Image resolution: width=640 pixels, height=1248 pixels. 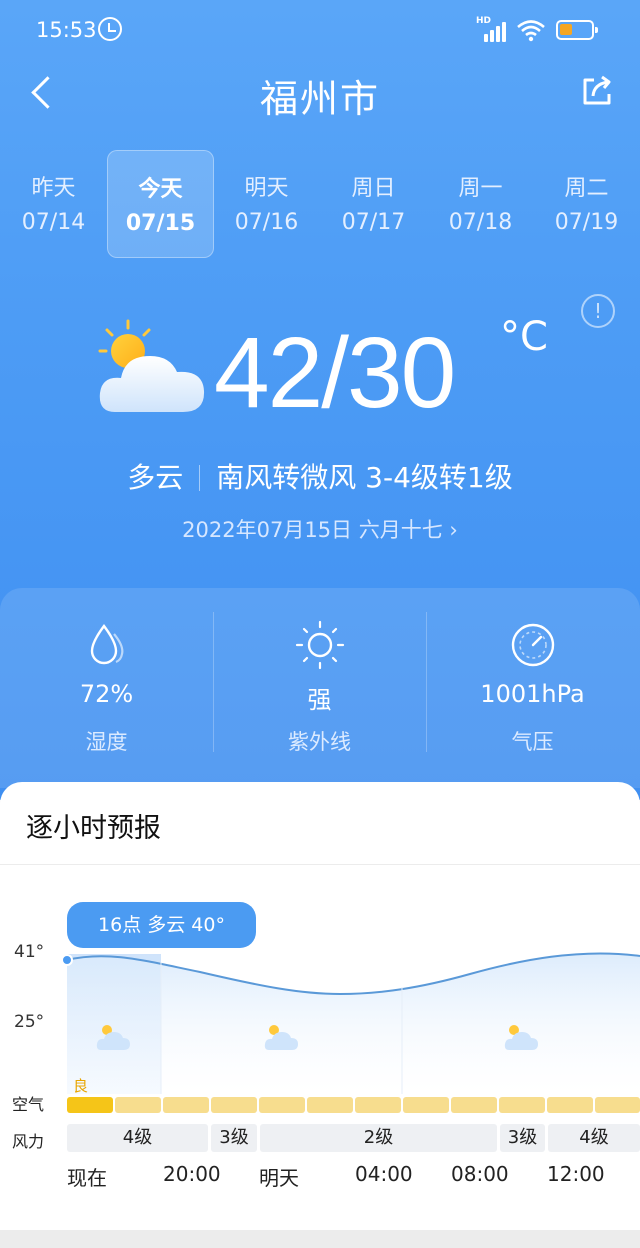 I want to click on time-label: 现在, so click(x=87, y=1178).